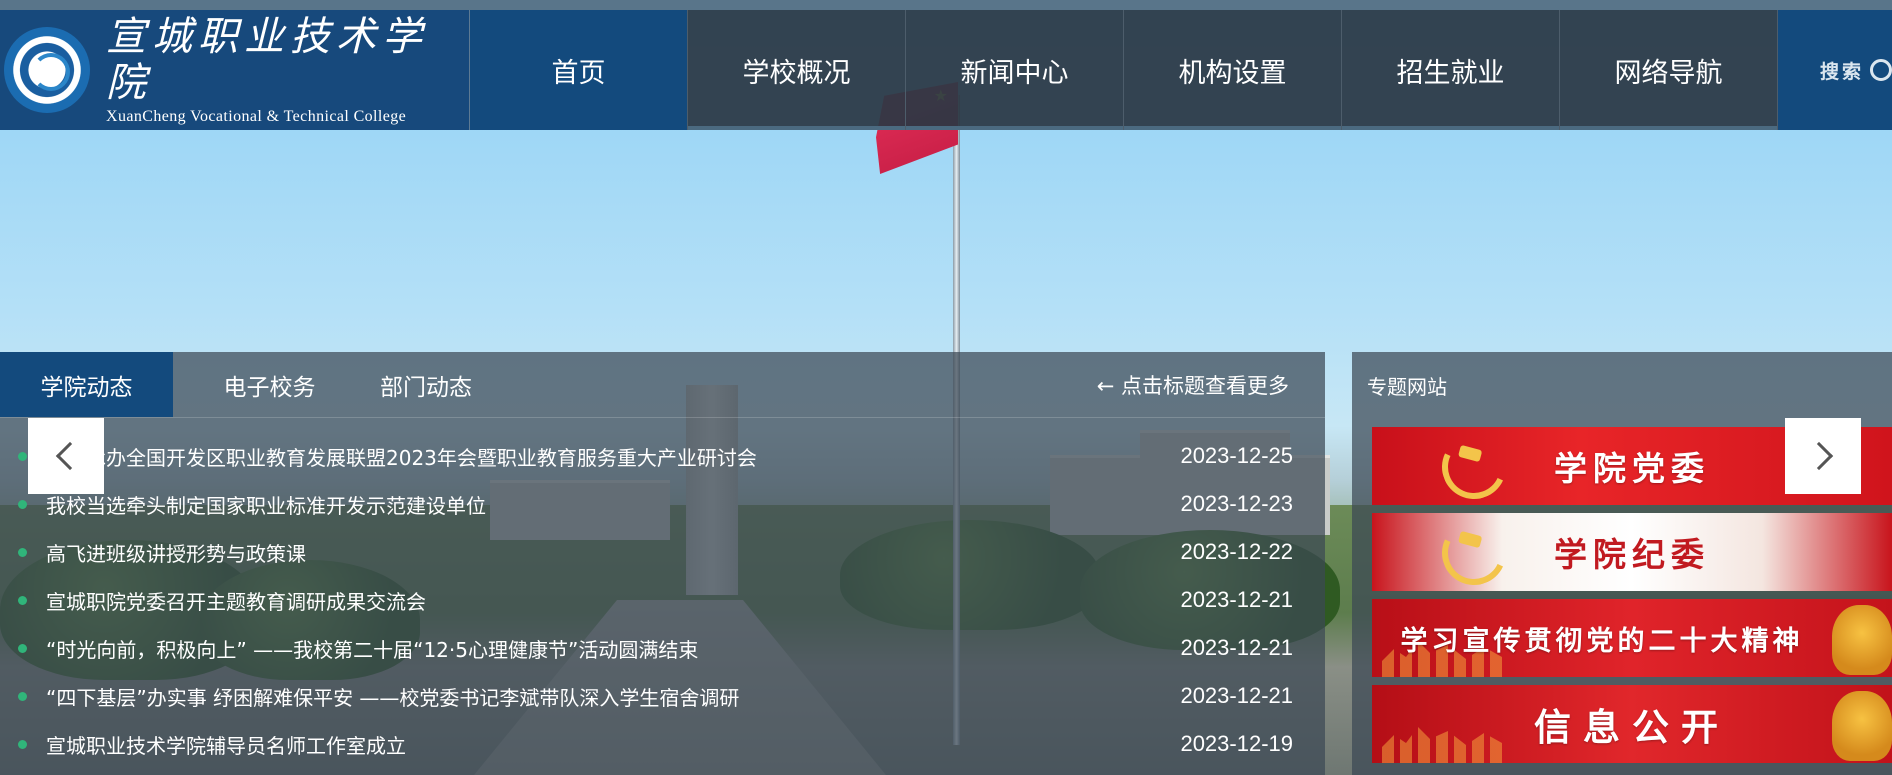  What do you see at coordinates (662, 385) in the screenshot?
I see `news-tabs: 学院动态 电子校务 部门动态 ← 点击标题查看更多` at bounding box center [662, 385].